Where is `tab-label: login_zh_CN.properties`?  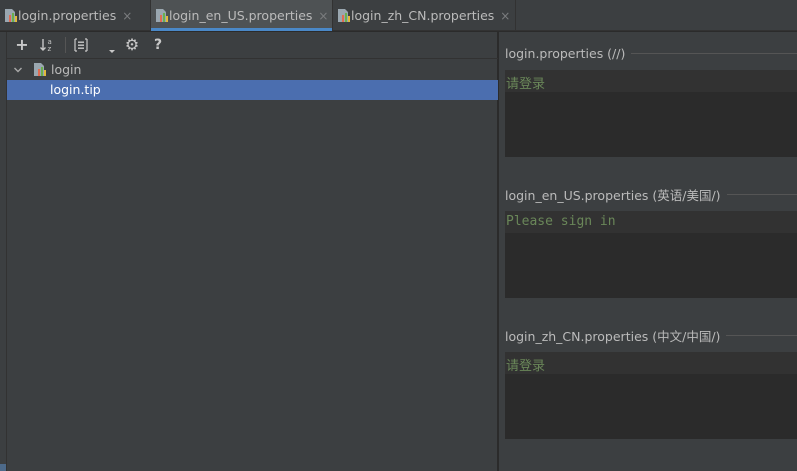 tab-label: login_zh_CN.properties is located at coordinates (423, 15).